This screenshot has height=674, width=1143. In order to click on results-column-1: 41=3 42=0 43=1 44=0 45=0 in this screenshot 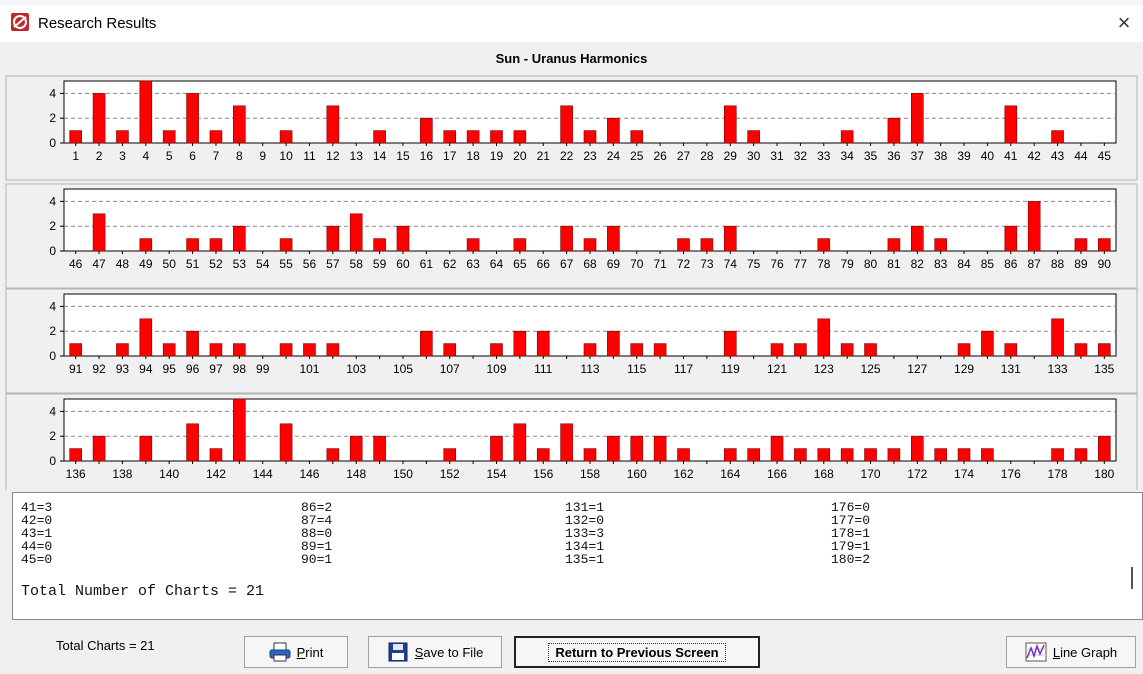, I will do `click(36, 533)`.